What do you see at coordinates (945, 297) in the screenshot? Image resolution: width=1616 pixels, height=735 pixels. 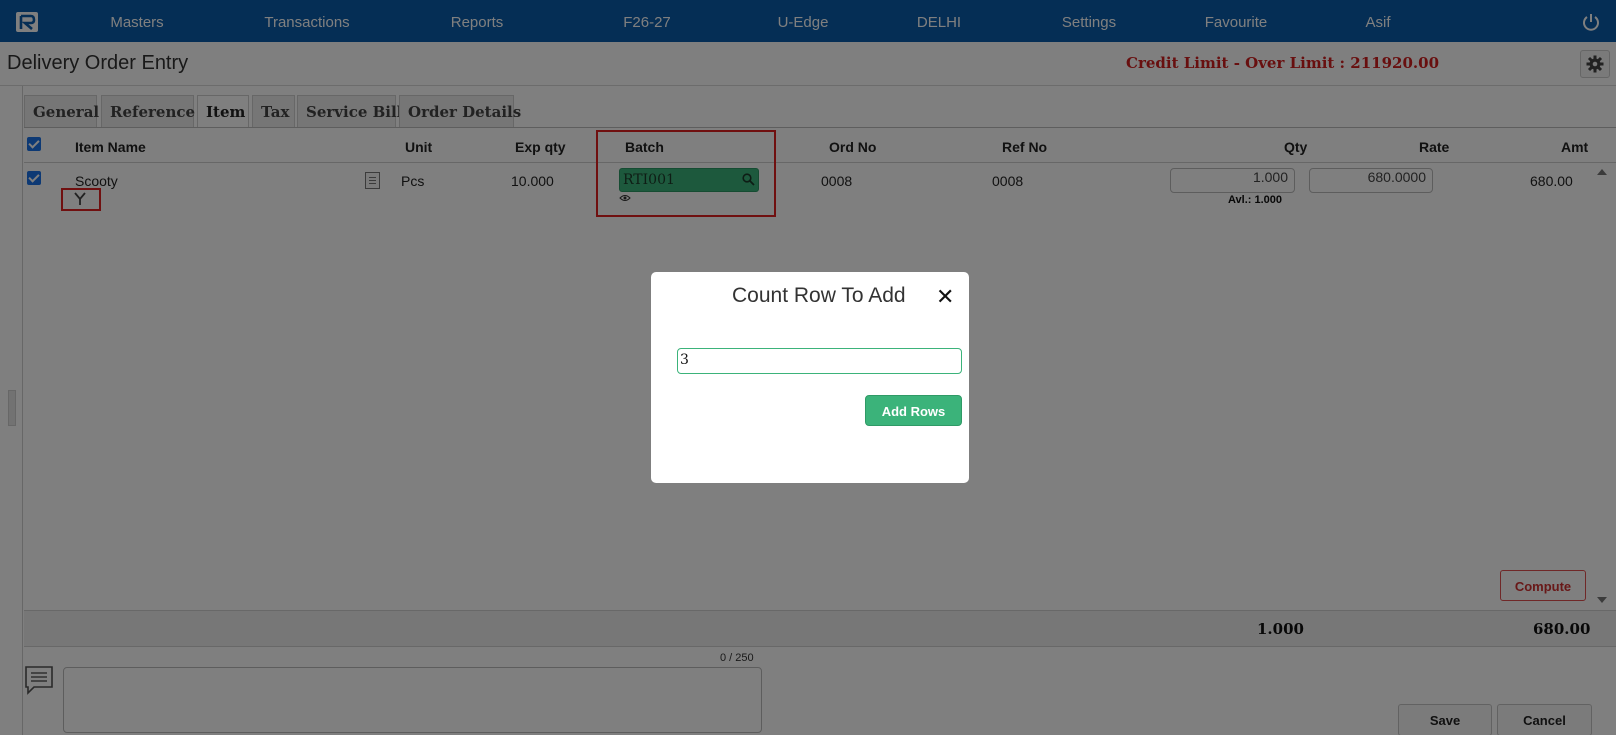 I see `close-icon: ✕` at bounding box center [945, 297].